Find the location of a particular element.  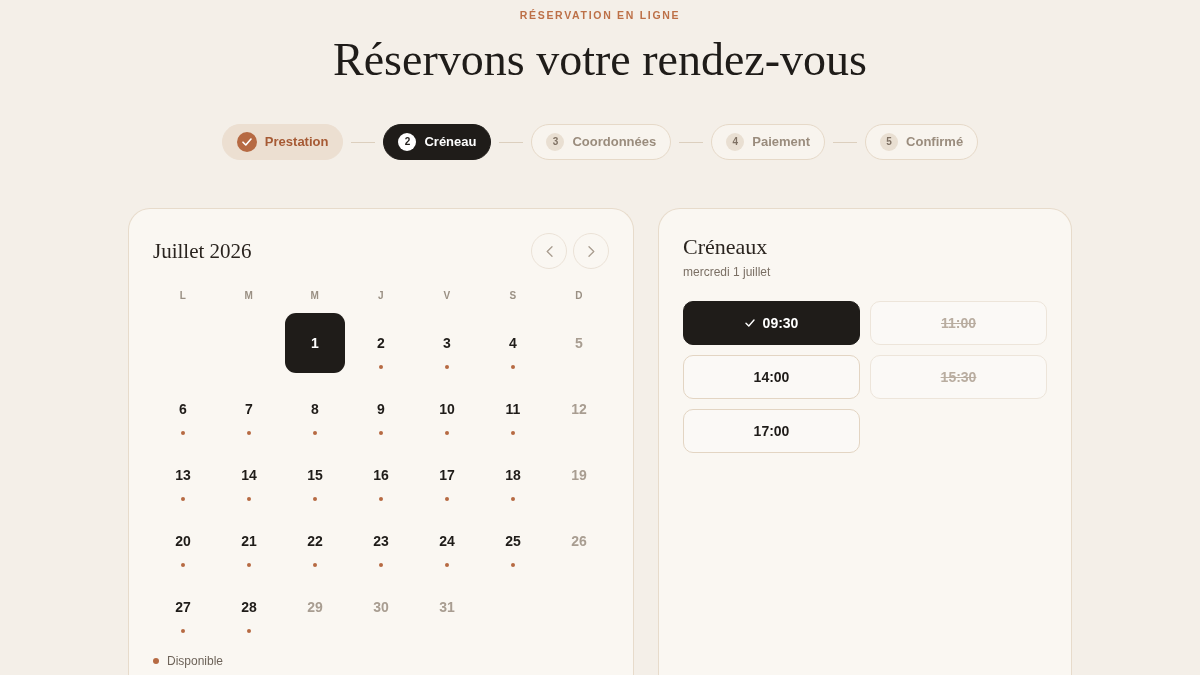

date-button: 10 is located at coordinates (447, 409).